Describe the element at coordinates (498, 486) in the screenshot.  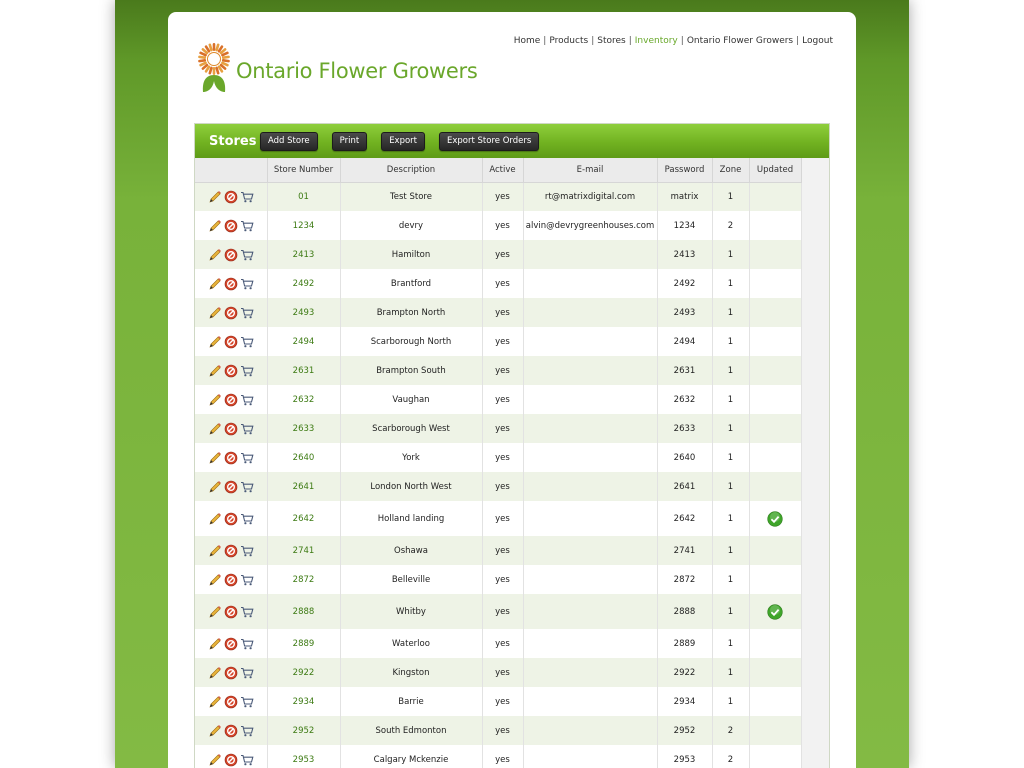
I see `table-row: 2641 London North West yes 2641 1` at that location.